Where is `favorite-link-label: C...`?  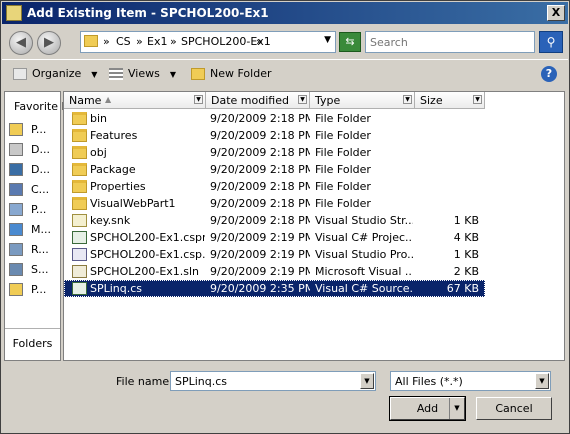 favorite-link-label: C... is located at coordinates (40, 189).